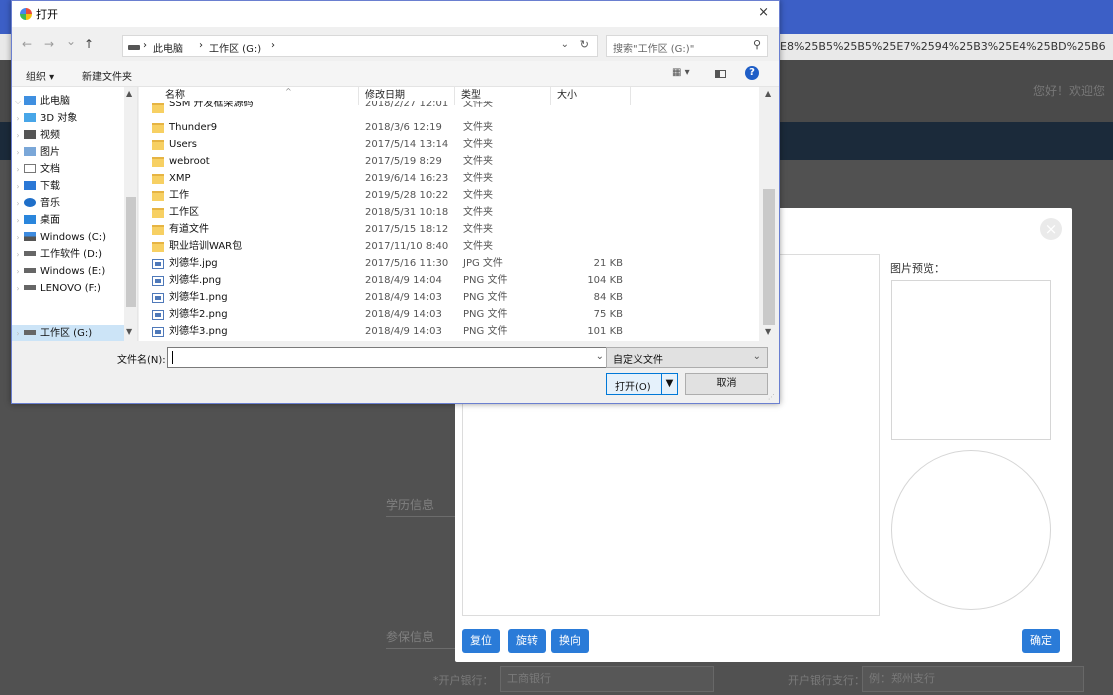  Describe the element at coordinates (481, 641) in the screenshot. I see `reset-button: 复位` at that location.